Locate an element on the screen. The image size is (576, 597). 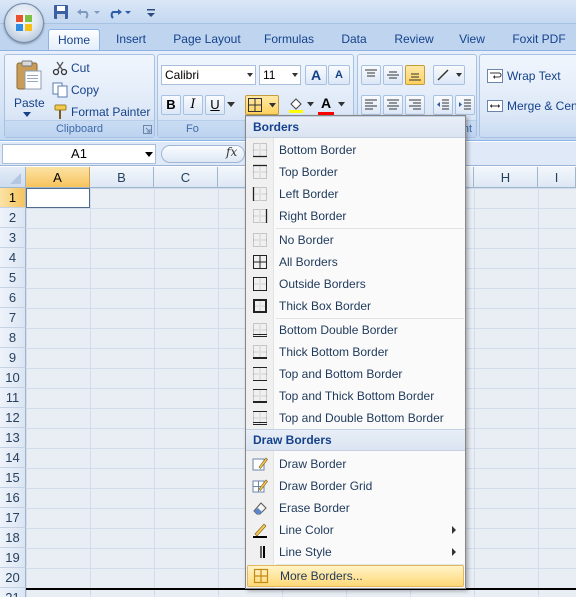
row-header-2: 2 is located at coordinates (13, 218).